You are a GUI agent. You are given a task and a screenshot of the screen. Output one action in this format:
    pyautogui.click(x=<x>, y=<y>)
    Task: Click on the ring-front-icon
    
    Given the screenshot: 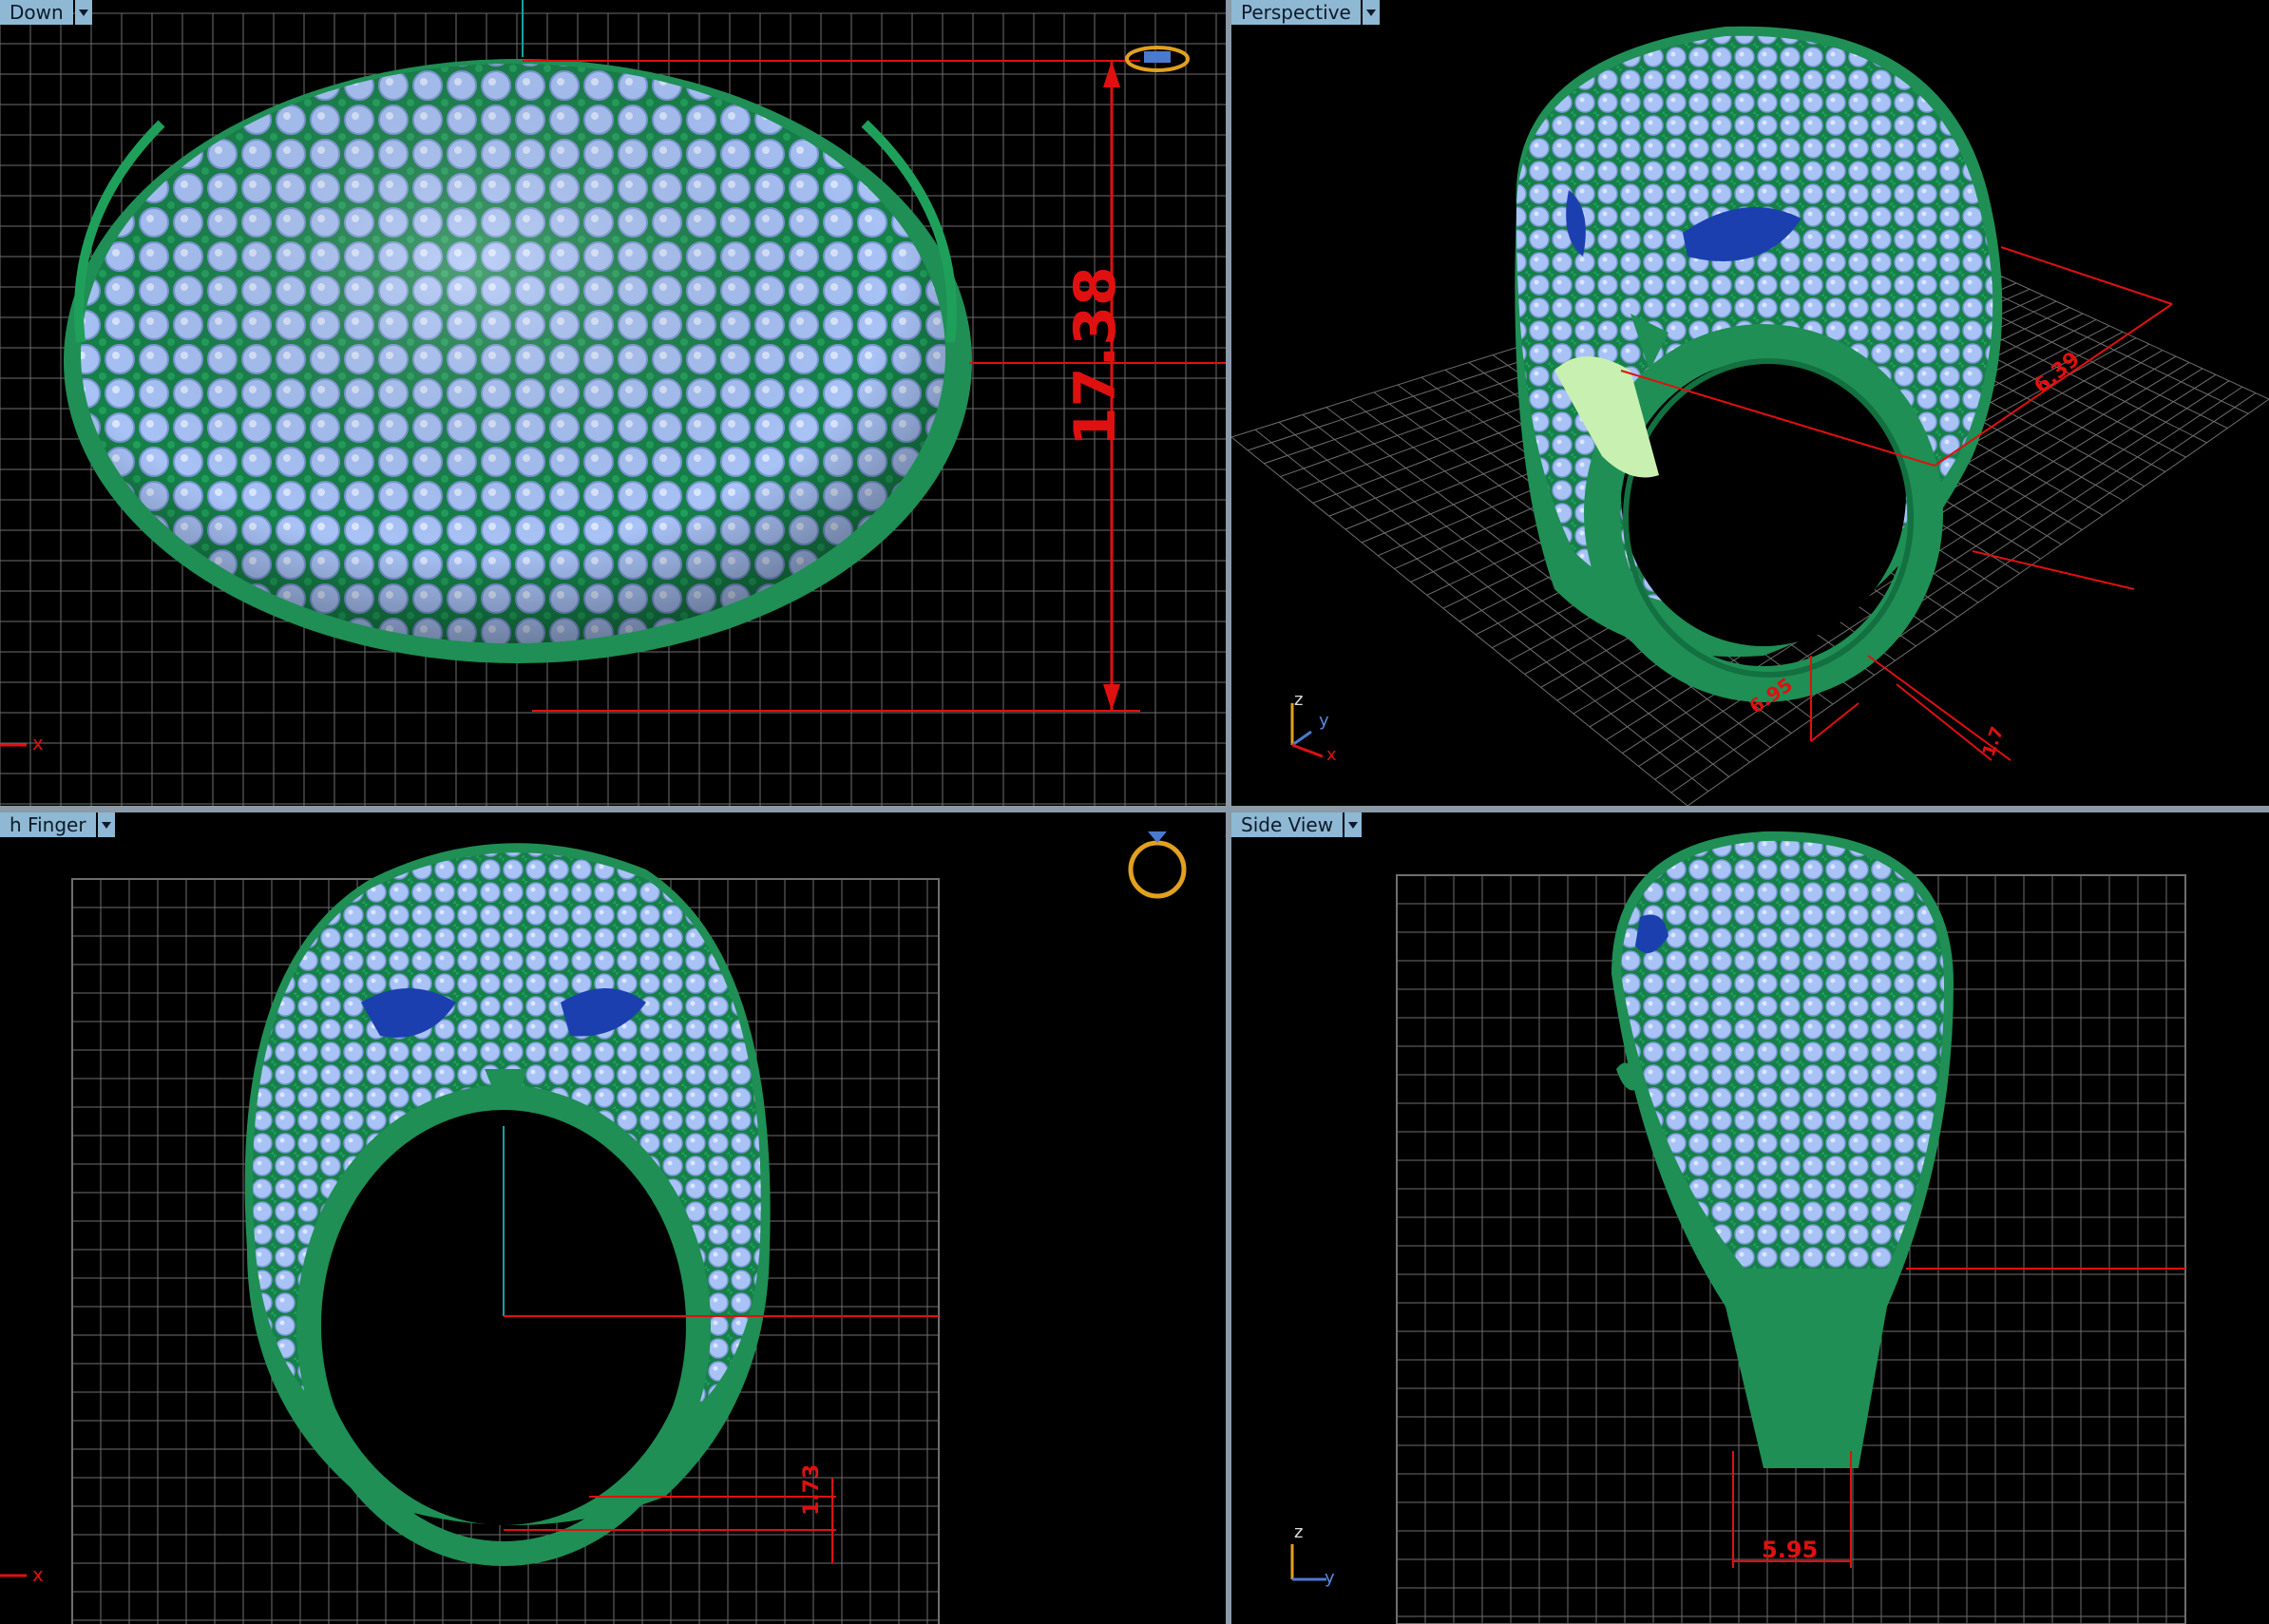 What is the action you would take?
    pyautogui.click(x=1157, y=865)
    